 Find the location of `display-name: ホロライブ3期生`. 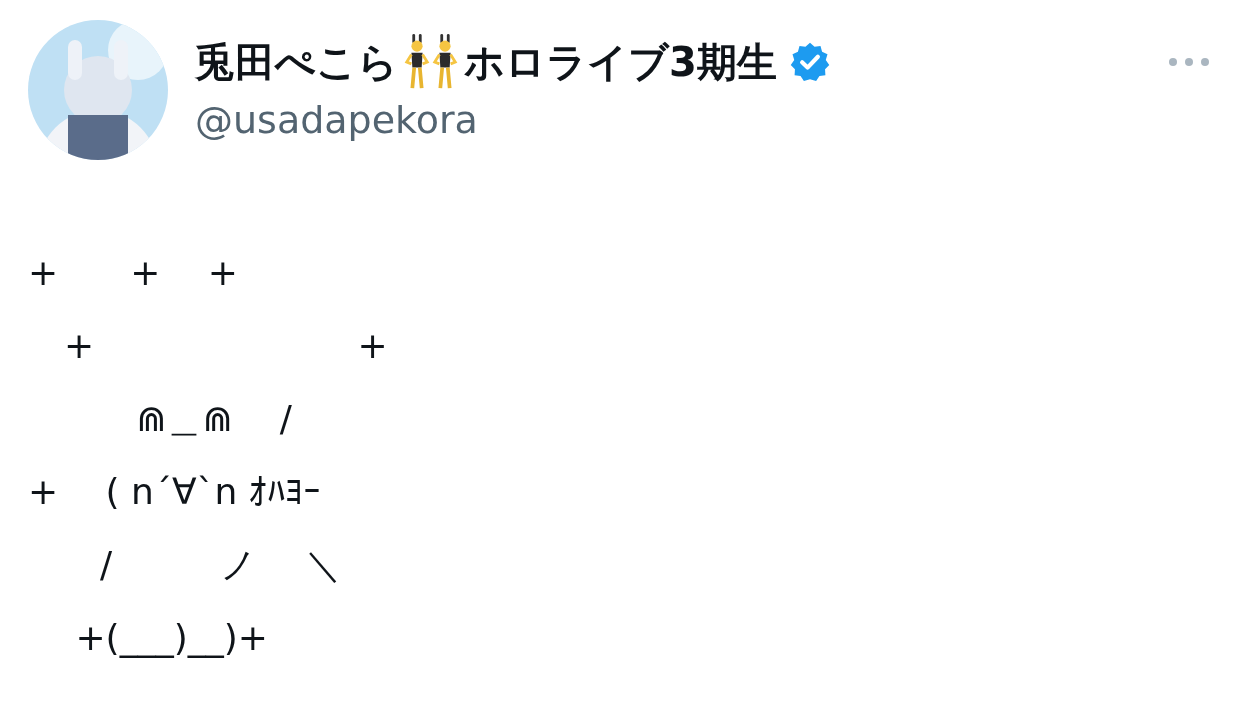

display-name: ホロライブ3期生 is located at coordinates (620, 62).